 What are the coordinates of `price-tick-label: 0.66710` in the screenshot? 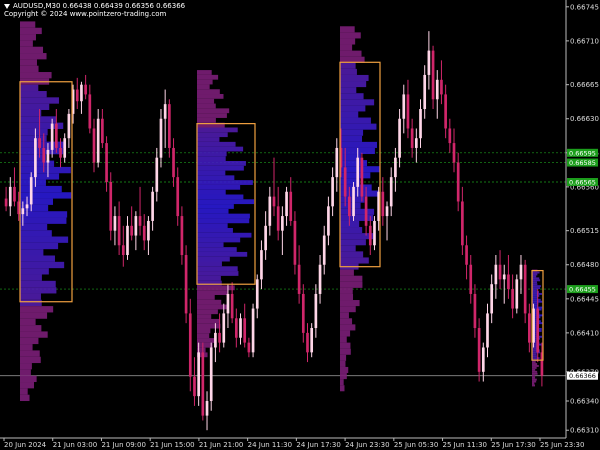 It's located at (584, 41).